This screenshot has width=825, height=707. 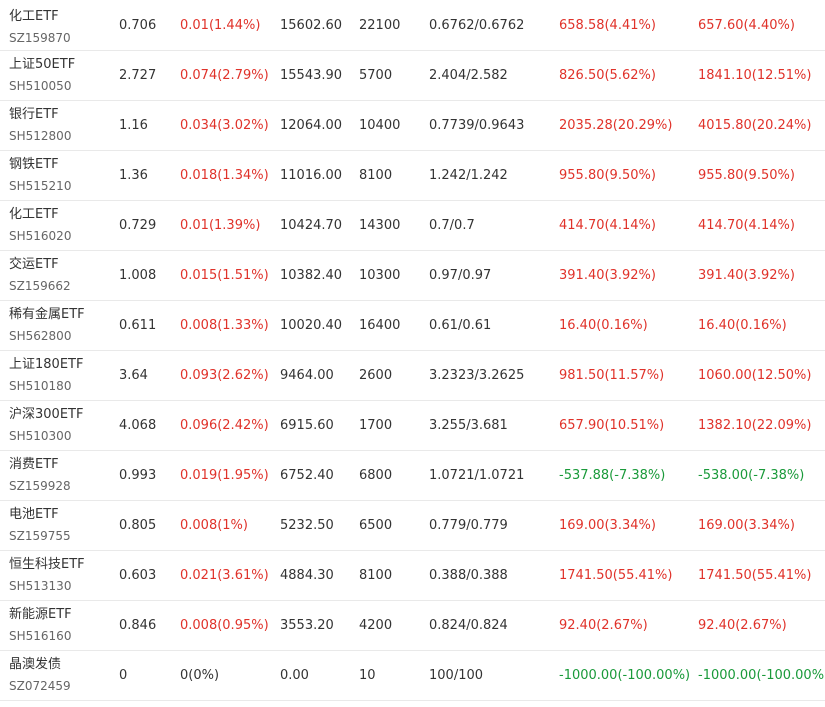 What do you see at coordinates (746, 175) in the screenshot?
I see `profit-loss-b: 955.80(9.50%)` at bounding box center [746, 175].